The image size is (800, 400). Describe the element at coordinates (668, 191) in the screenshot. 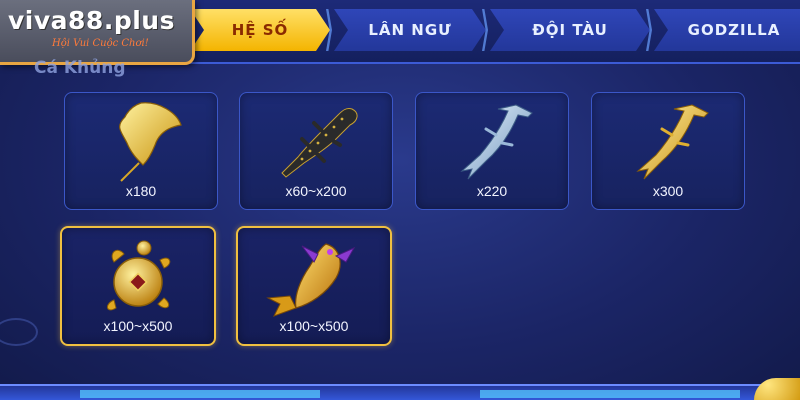

I see `multiplier-label: x300` at that location.